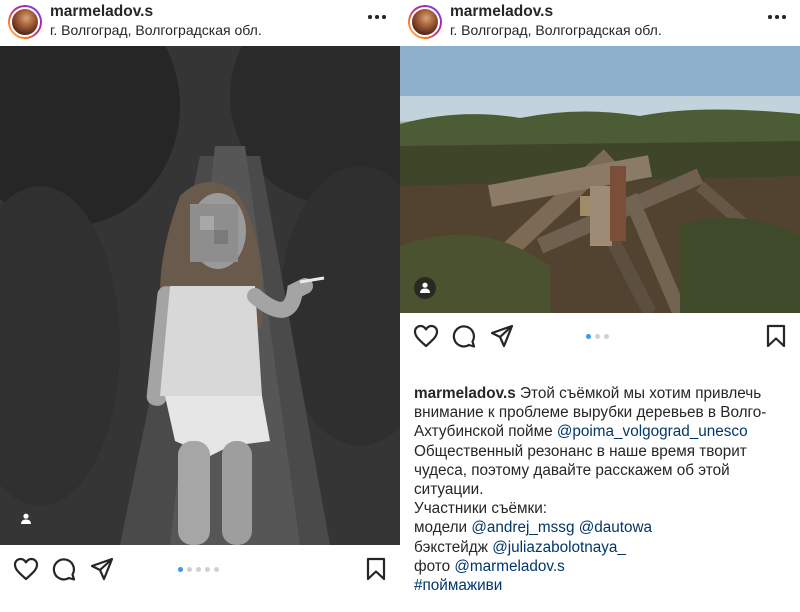 This screenshot has width=800, height=612. Describe the element at coordinates (465, 393) in the screenshot. I see `caption-username: marmeladov.s` at that location.